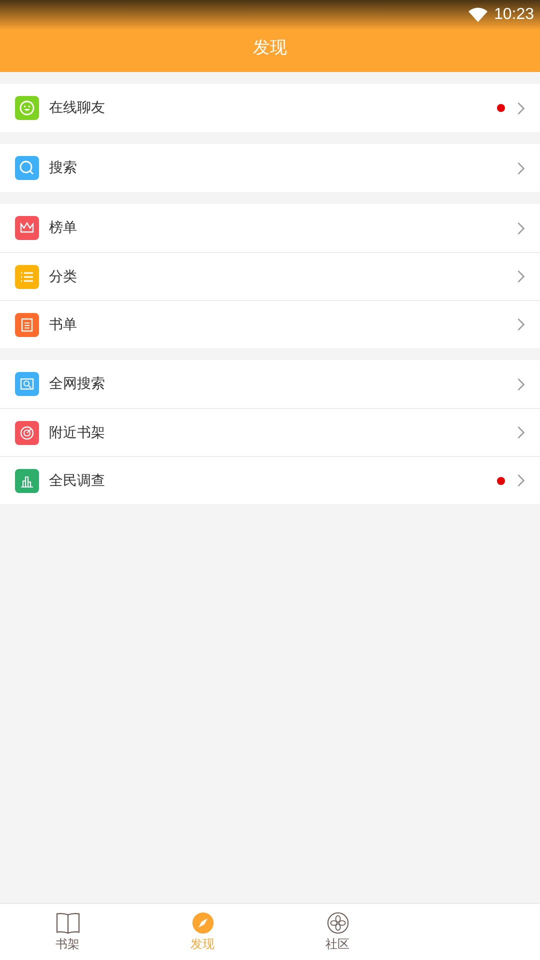 Image resolution: width=540 pixels, height=960 pixels. What do you see at coordinates (77, 108) in the screenshot?
I see `menu-label: 在线聊友` at bounding box center [77, 108].